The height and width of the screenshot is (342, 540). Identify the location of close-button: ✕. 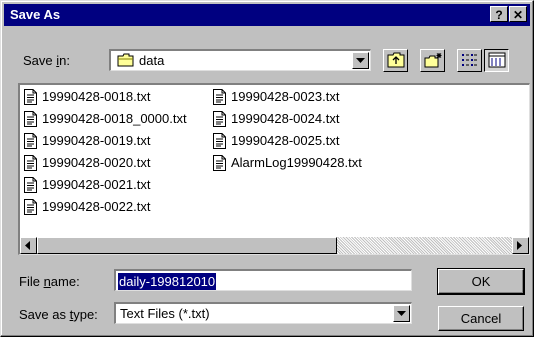
(518, 14).